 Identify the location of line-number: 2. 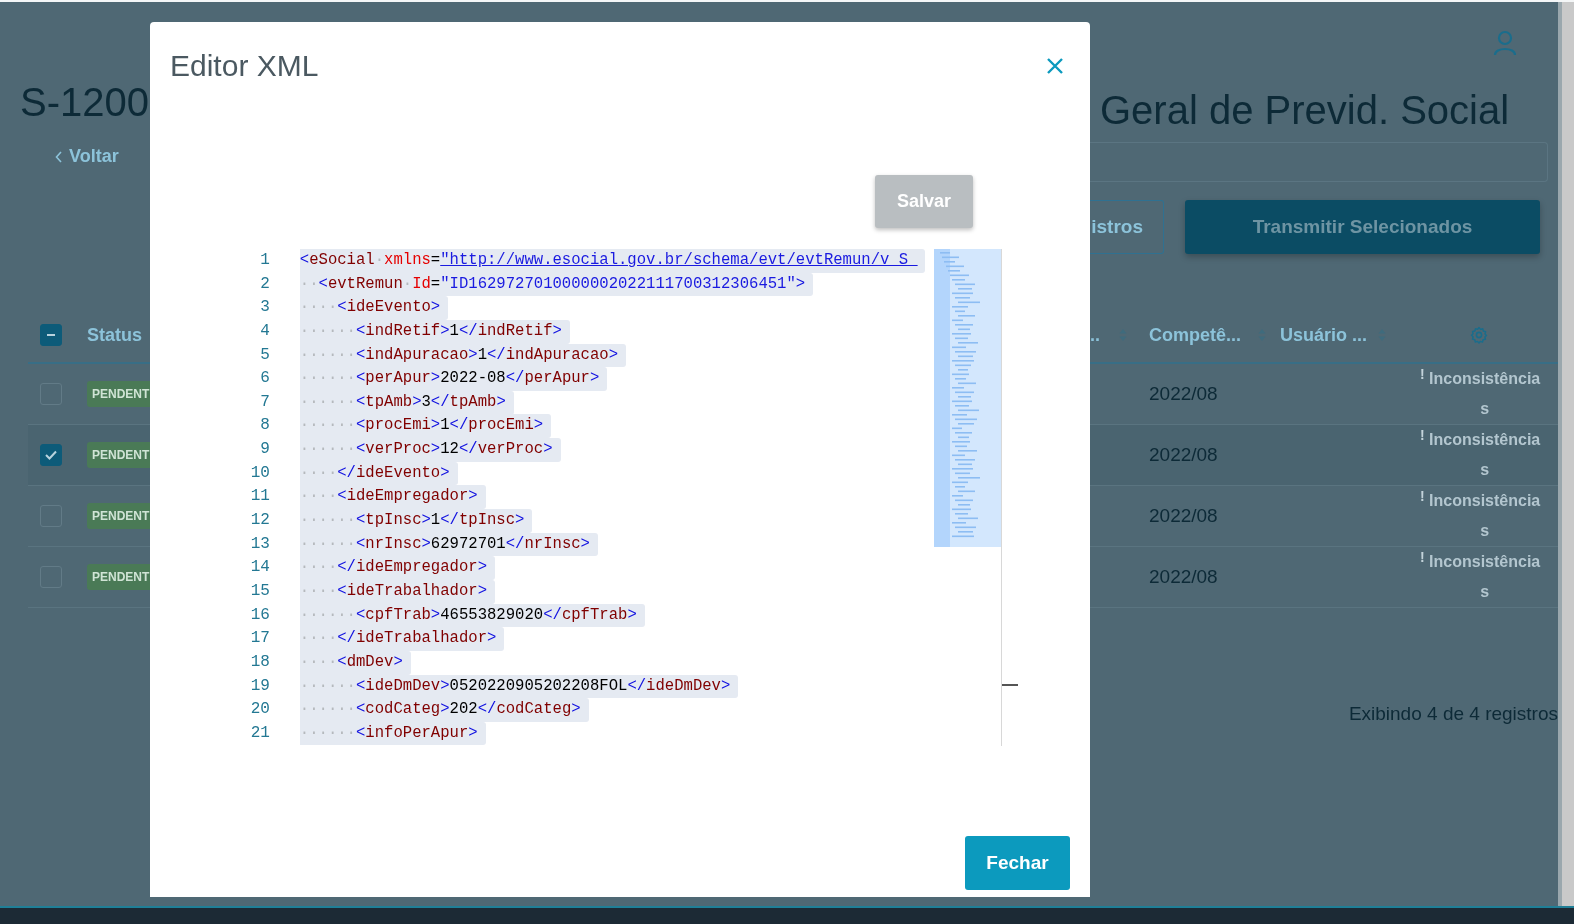
(265, 284).